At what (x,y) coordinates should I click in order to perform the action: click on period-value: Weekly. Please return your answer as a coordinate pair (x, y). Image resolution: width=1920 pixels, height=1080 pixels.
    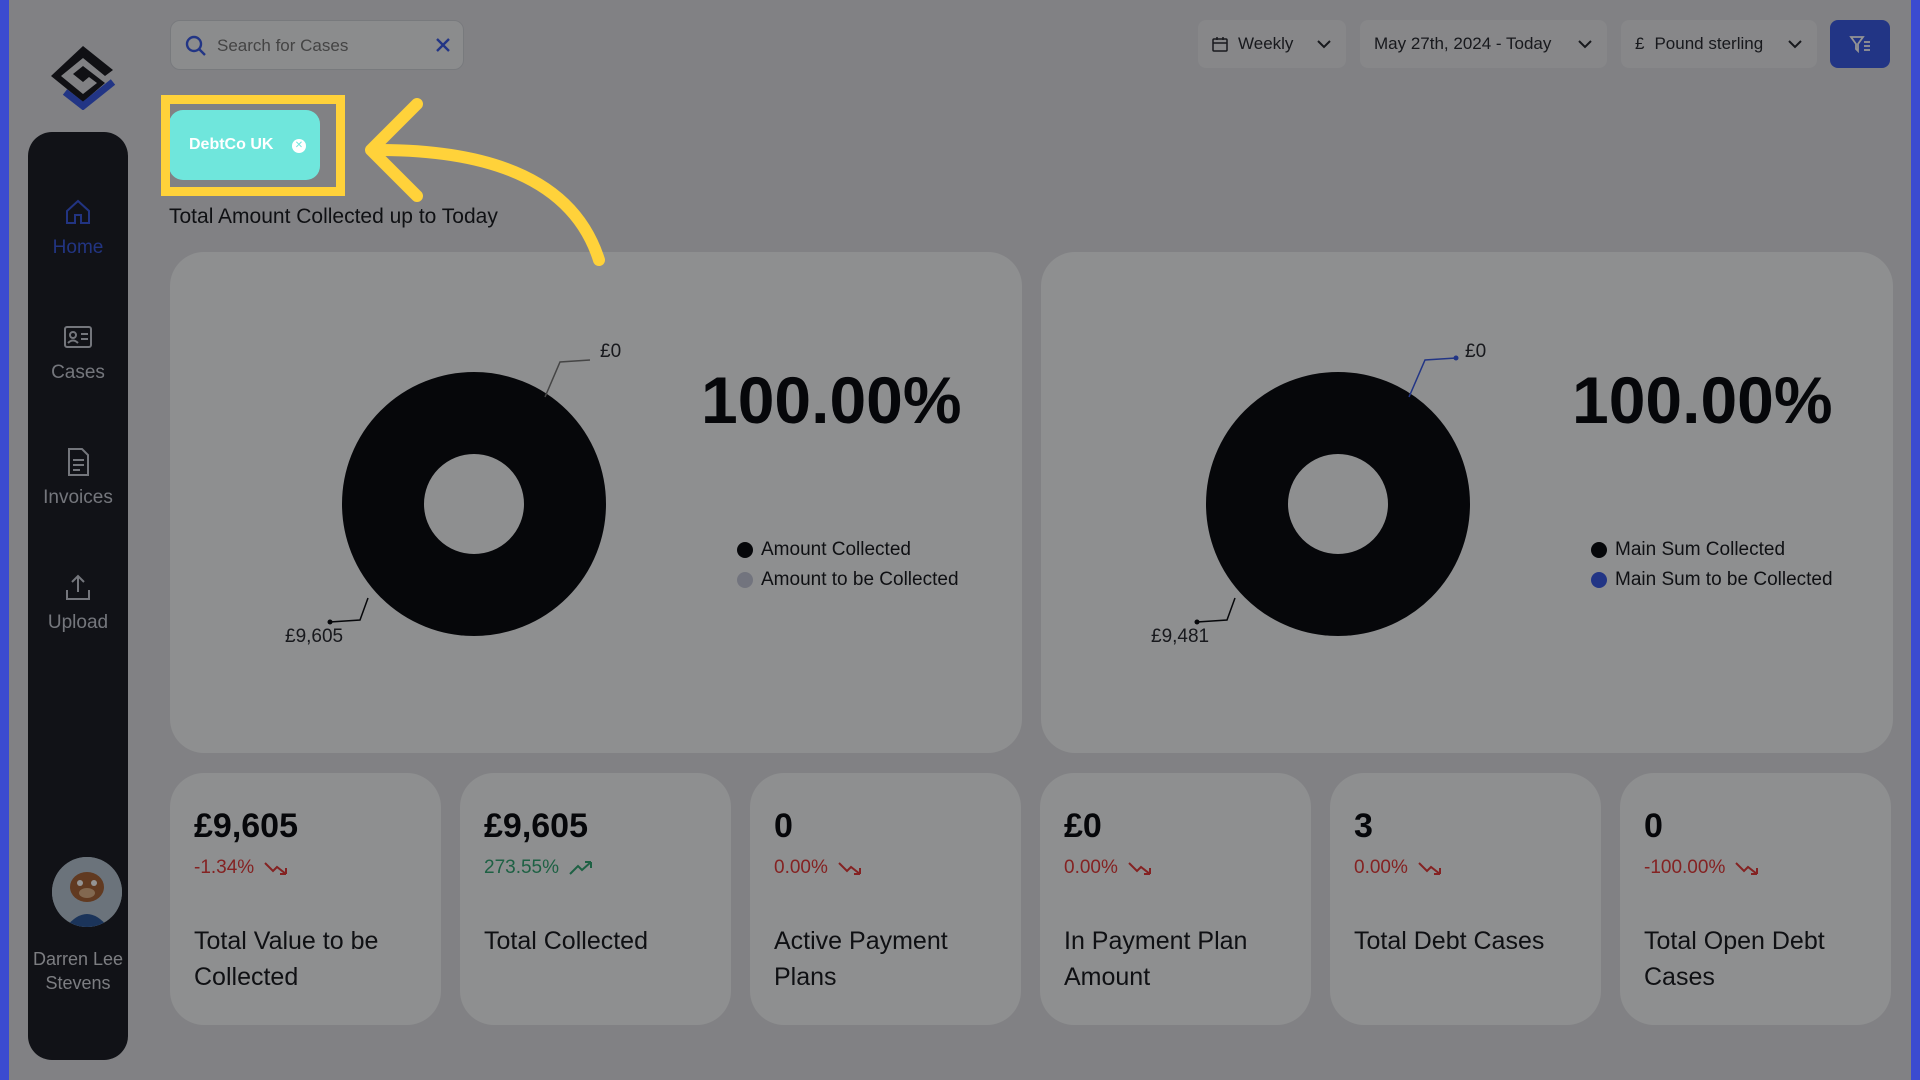
    Looking at the image, I should click on (1266, 43).